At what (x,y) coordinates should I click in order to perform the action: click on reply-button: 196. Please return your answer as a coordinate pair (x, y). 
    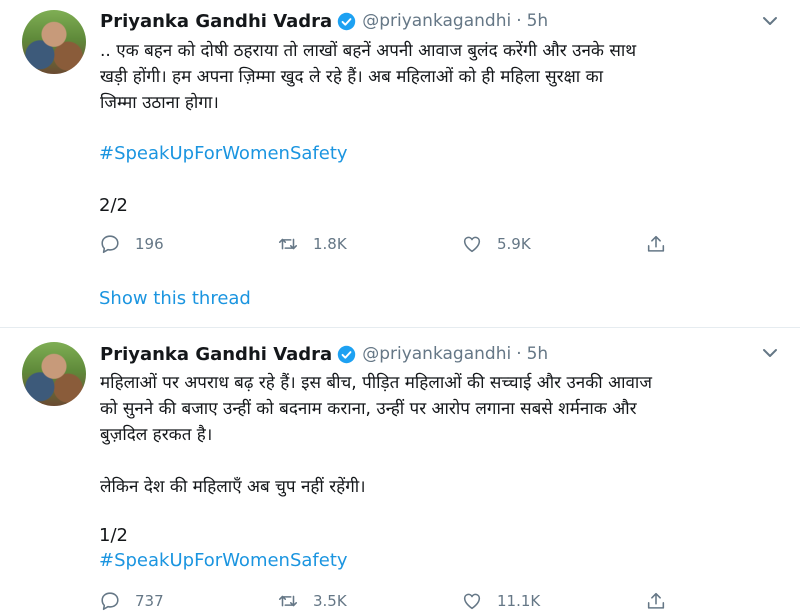
    Looking at the image, I should click on (131, 244).